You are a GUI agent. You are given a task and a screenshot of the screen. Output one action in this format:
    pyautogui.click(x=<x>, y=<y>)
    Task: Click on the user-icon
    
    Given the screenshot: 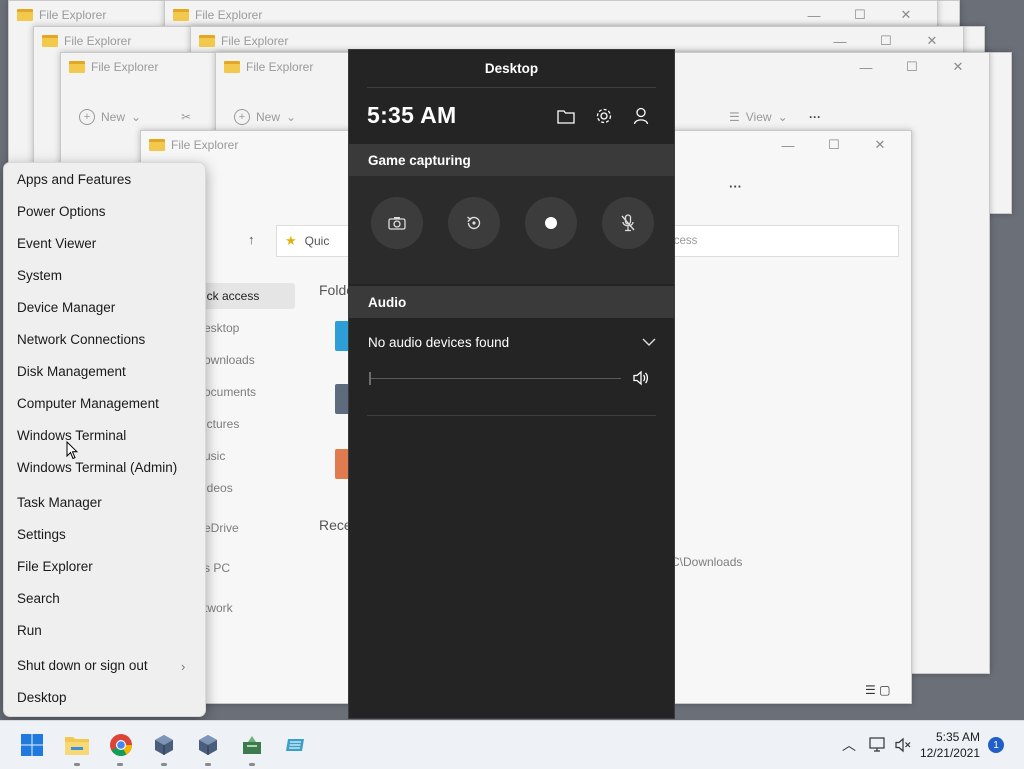 What is the action you would take?
    pyautogui.click(x=641, y=116)
    